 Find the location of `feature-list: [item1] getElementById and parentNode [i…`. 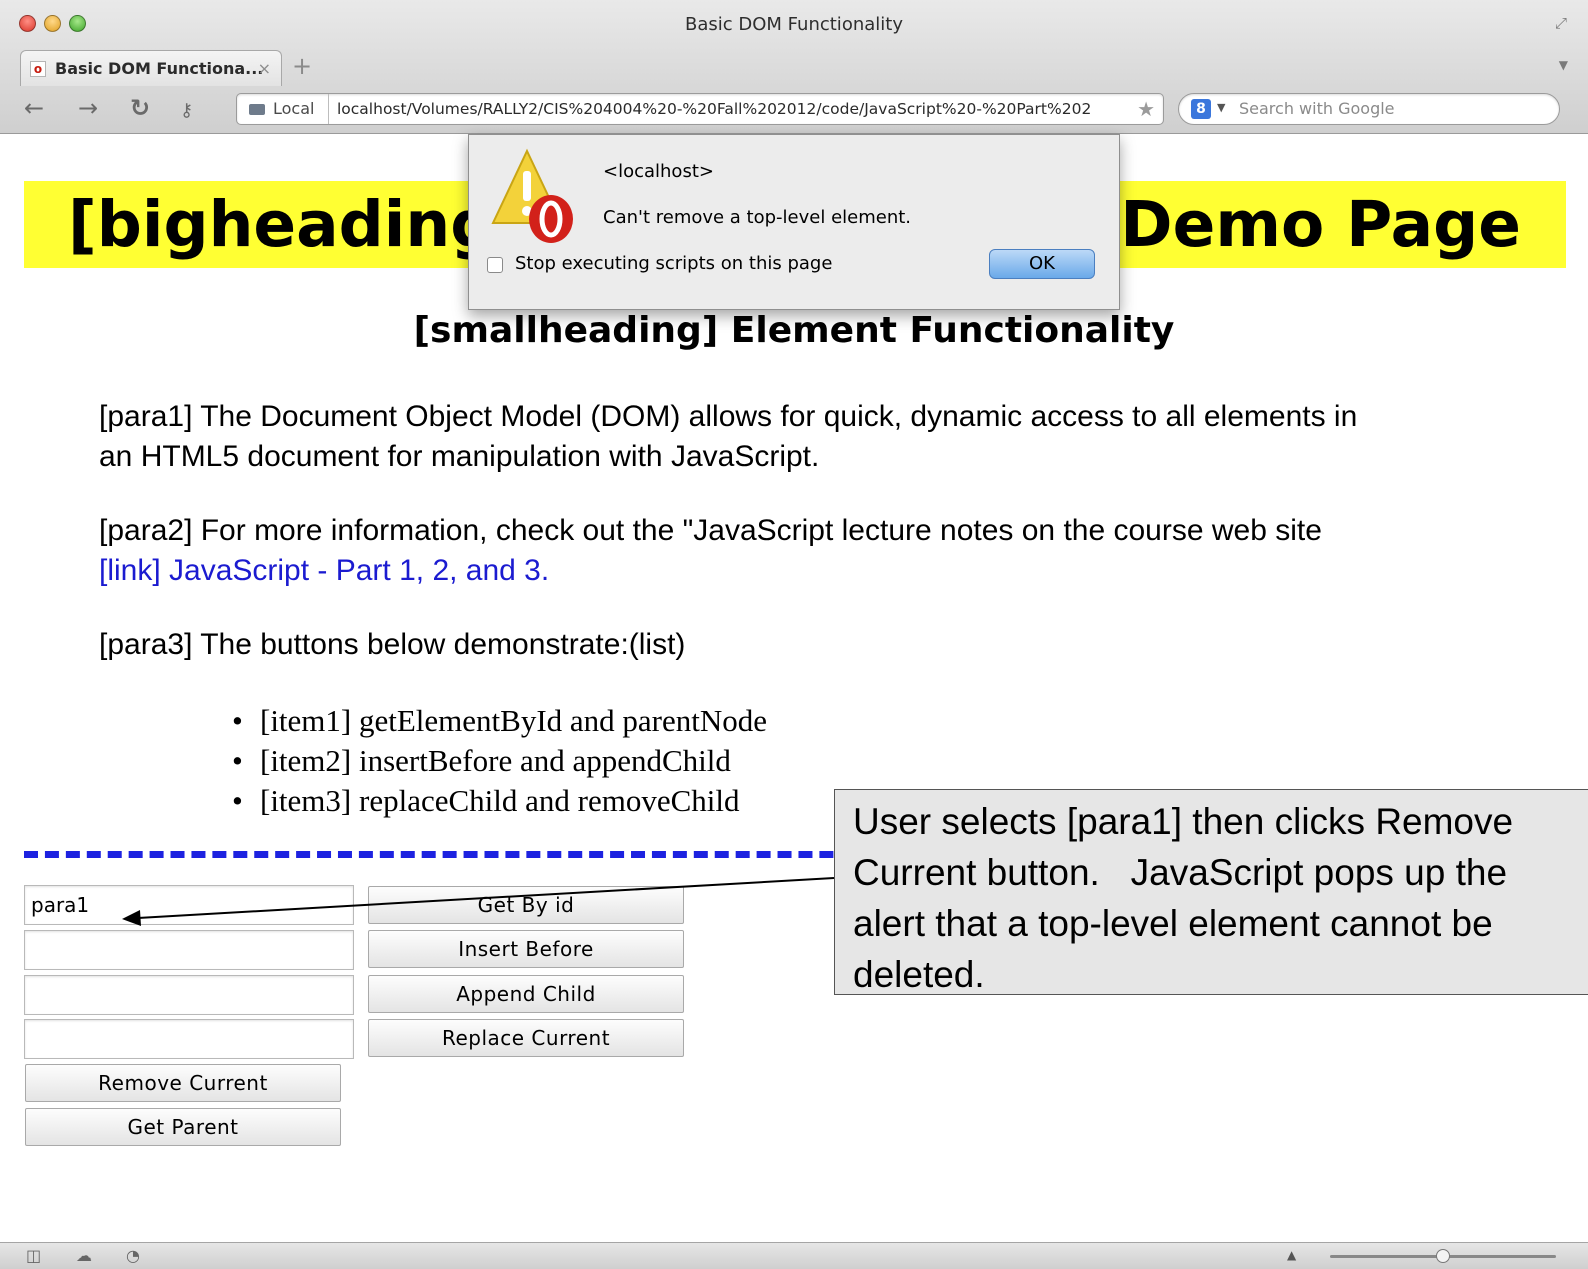

feature-list: [item1] getElementById and parentNode [i… is located at coordinates (499, 761).